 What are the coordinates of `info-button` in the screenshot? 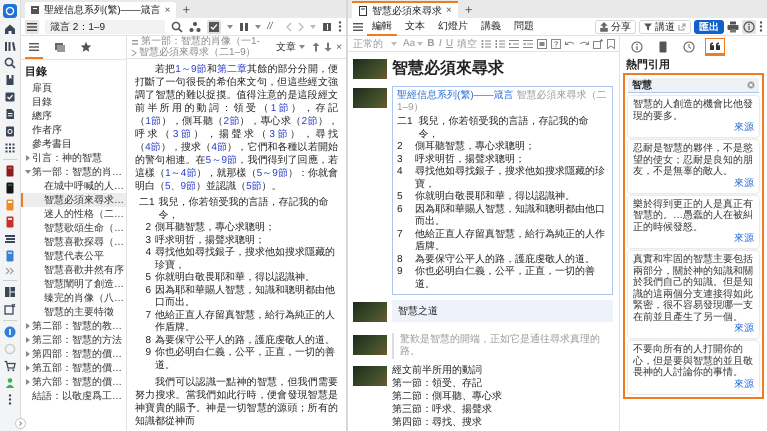 It's located at (749, 27).